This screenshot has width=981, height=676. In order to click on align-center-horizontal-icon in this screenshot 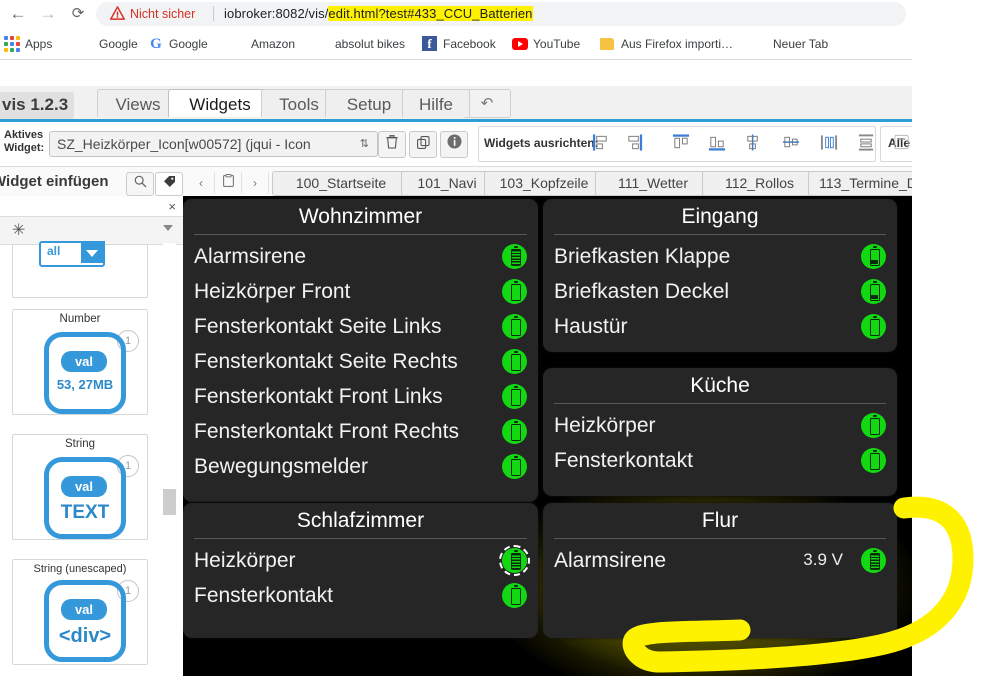, I will do `click(791, 142)`.